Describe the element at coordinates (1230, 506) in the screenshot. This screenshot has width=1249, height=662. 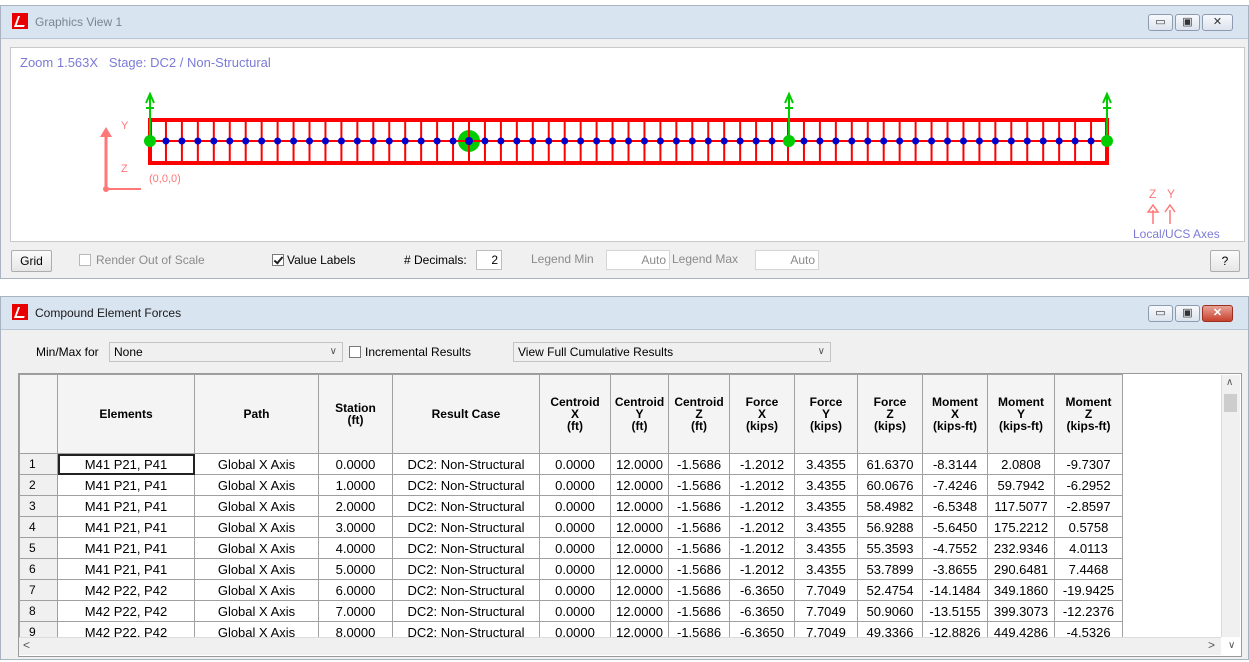
I see `vertical-scrollbar: ∧` at that location.